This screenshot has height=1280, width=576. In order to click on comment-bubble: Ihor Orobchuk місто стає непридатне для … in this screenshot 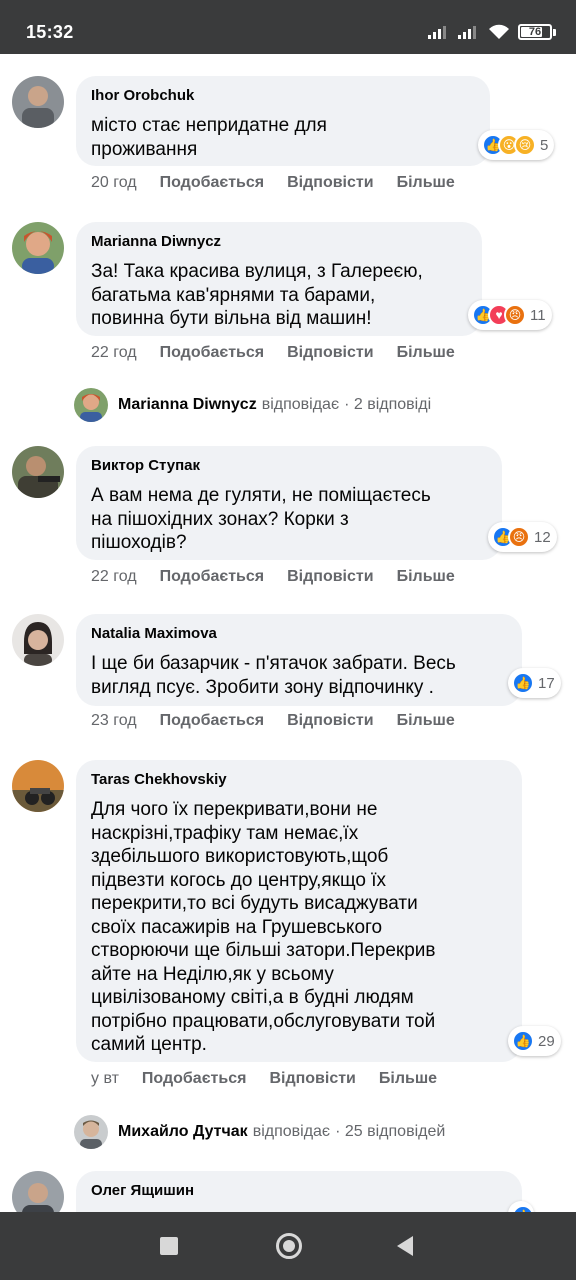, I will do `click(283, 121)`.